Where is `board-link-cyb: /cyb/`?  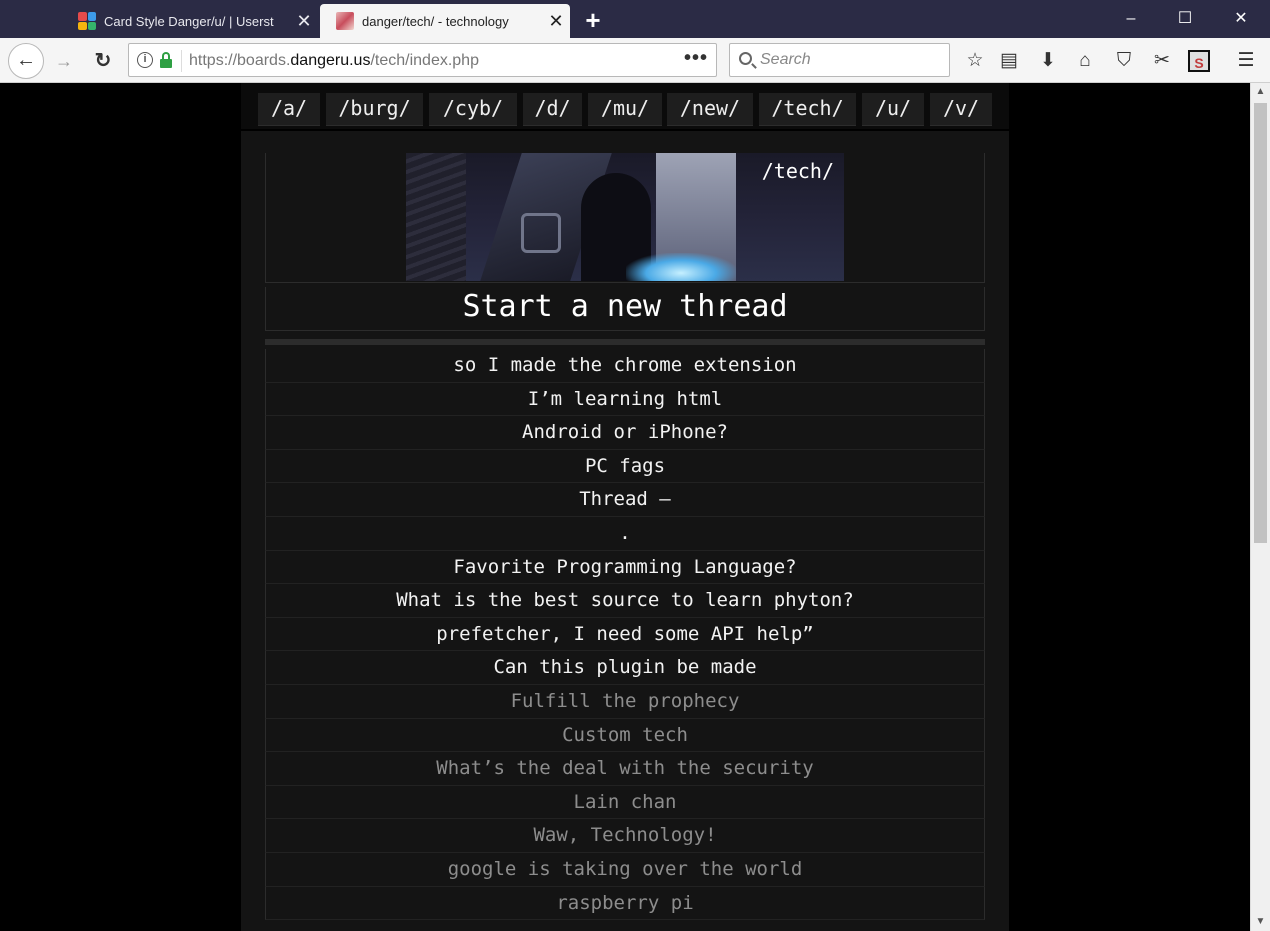
board-link-cyb: /cyb/ is located at coordinates (473, 109).